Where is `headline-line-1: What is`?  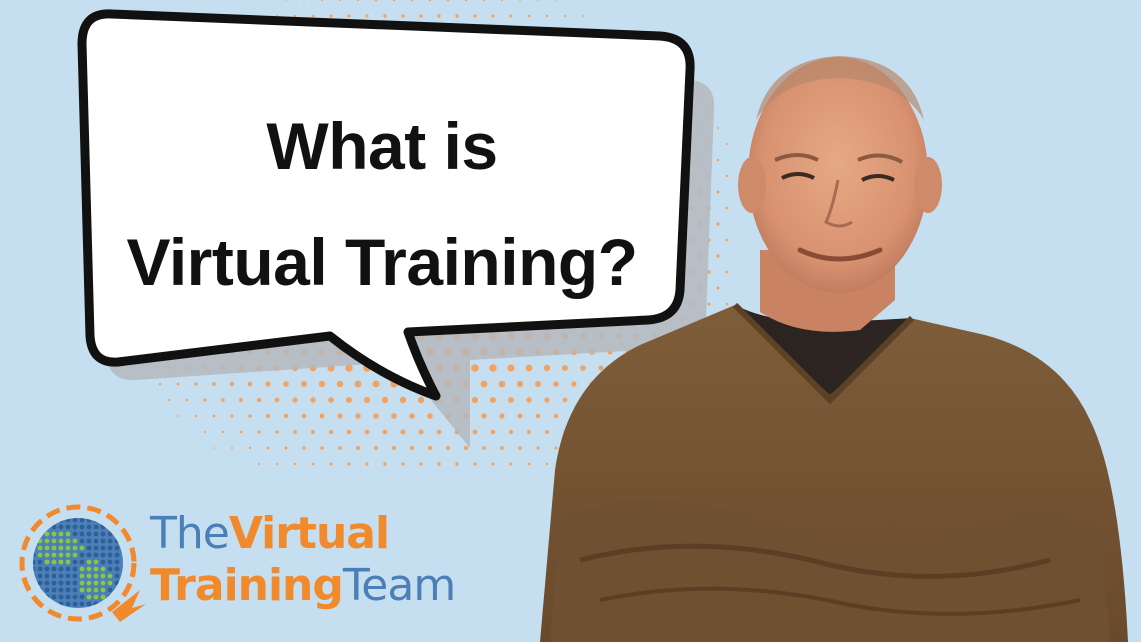 headline-line-1: What is is located at coordinates (382, 146).